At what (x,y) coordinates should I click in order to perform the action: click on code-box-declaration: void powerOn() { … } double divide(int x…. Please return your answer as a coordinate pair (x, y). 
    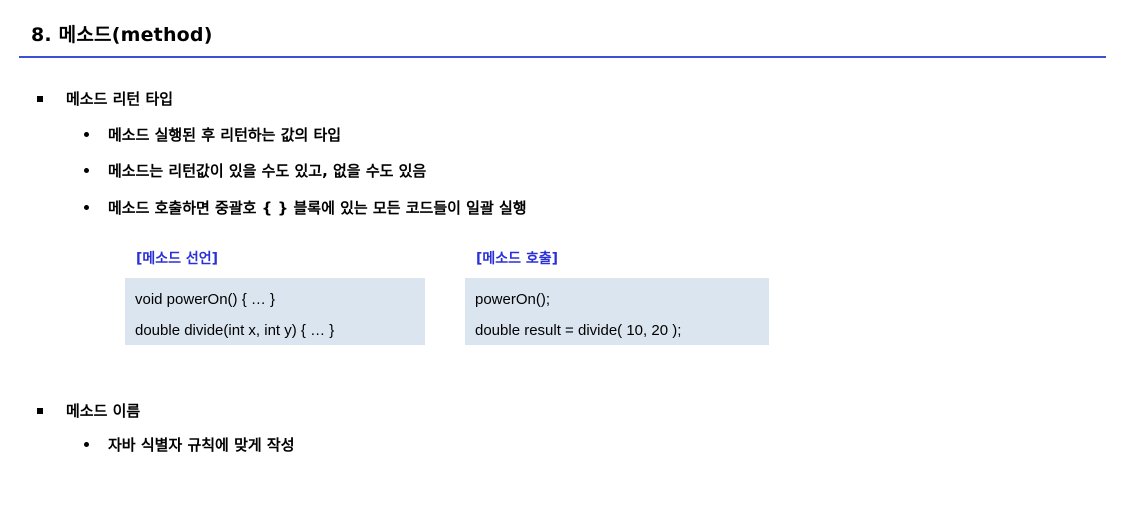
    Looking at the image, I should click on (275, 311).